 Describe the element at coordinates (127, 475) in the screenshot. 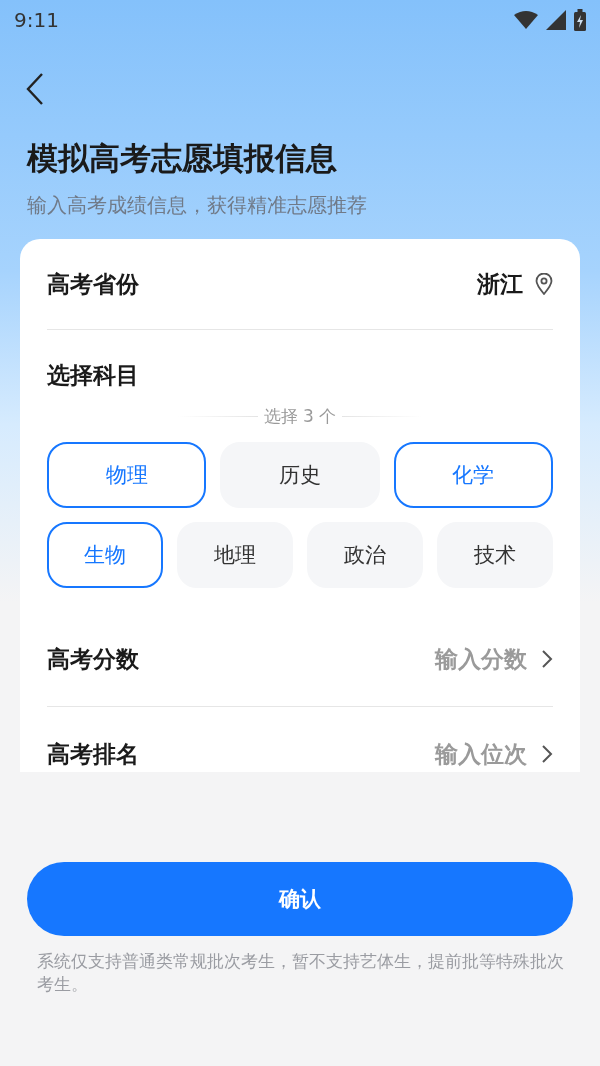

I see `subject-chip: 物理` at that location.